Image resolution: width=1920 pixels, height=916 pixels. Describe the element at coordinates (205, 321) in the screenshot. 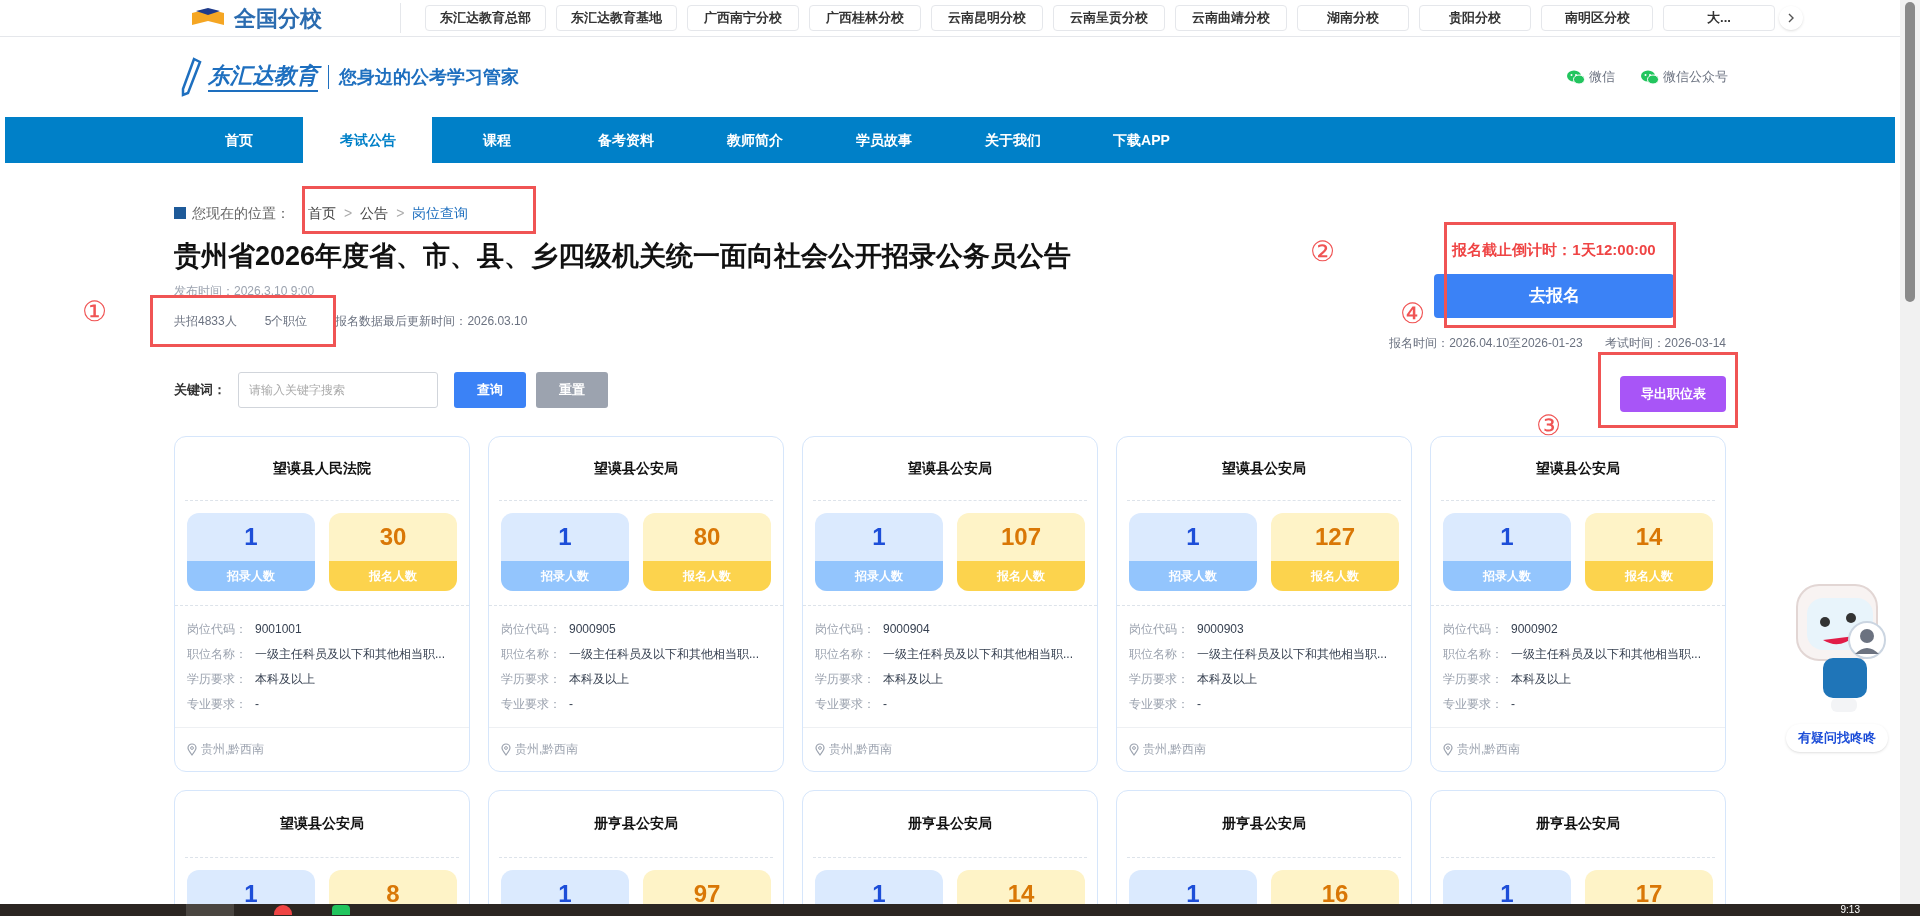

I see `stat-text: 共招4833人` at that location.